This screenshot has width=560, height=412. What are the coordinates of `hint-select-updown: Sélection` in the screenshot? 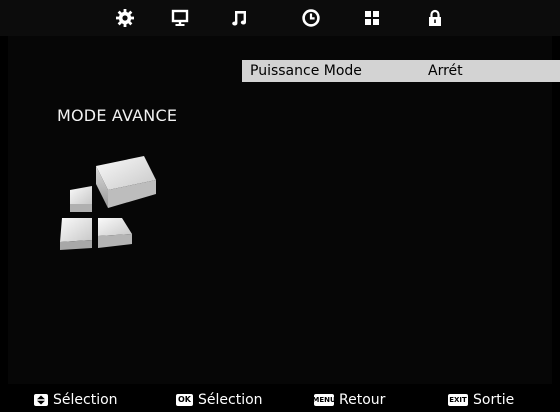 It's located at (76, 400).